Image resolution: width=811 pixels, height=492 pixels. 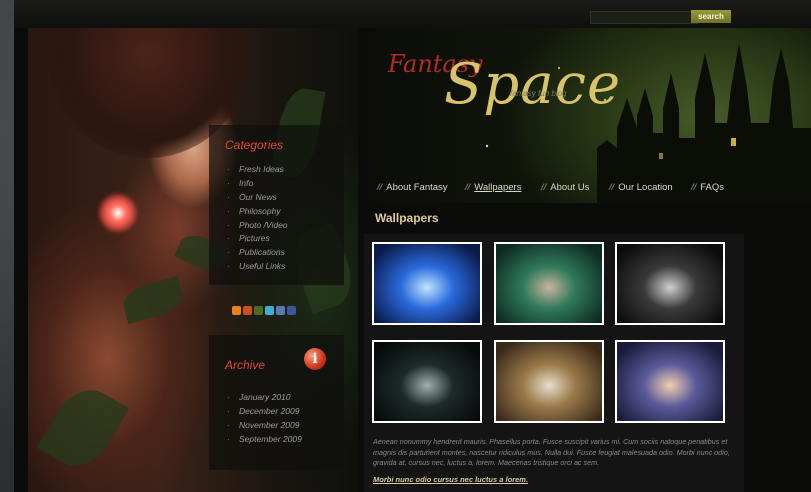 What do you see at coordinates (257, 198) in the screenshot?
I see `category-link: Our News` at bounding box center [257, 198].